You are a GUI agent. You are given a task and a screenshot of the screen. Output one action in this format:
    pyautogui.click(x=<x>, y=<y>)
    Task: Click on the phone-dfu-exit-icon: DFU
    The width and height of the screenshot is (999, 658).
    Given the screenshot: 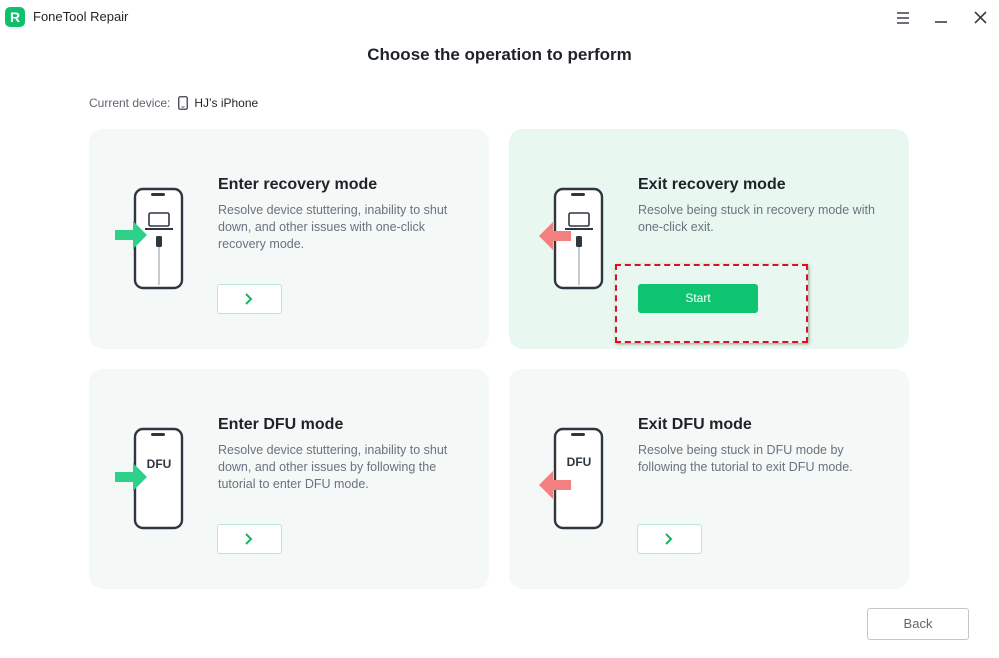 What is the action you would take?
    pyautogui.click(x=571, y=478)
    